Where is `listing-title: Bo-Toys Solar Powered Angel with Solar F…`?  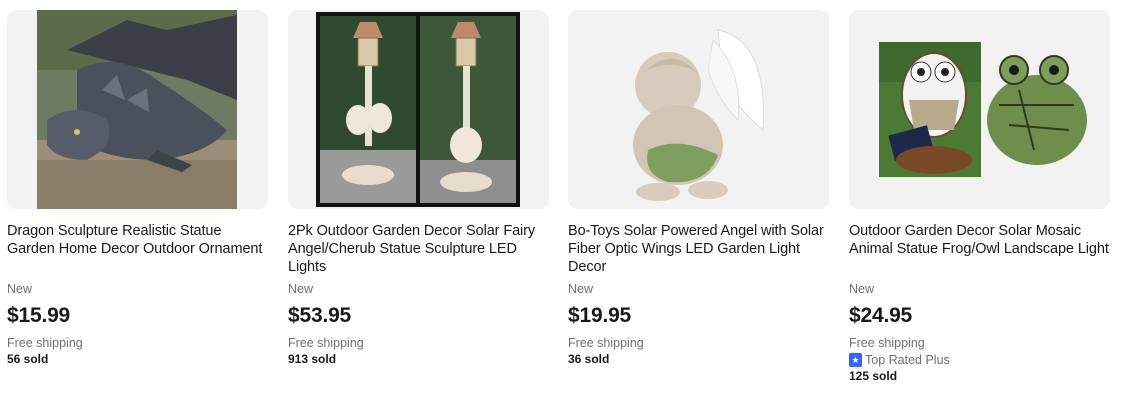
listing-title: Bo-Toys Solar Powered Angel with Solar F… is located at coordinates (698, 250).